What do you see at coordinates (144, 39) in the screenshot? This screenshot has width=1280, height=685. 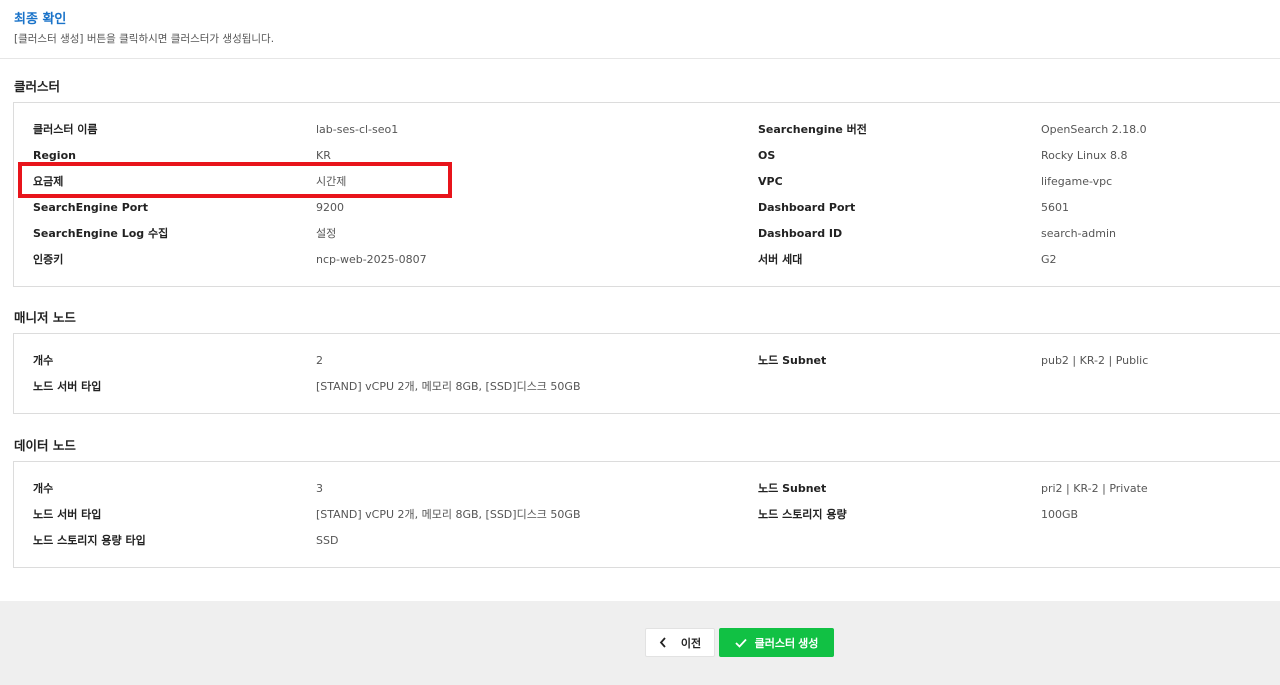 I see `page-description: [클러스터 생성] 버튼을 클릭하시면 클러스터가 생성됩니다.` at bounding box center [144, 39].